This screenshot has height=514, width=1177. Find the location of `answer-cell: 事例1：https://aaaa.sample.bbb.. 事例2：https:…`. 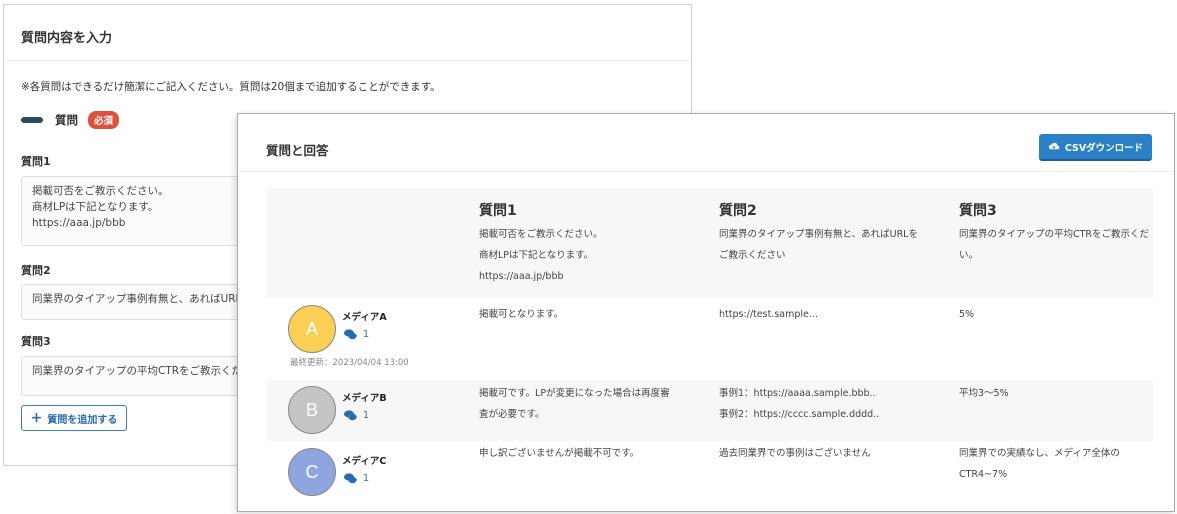

answer-cell: 事例1：https://aaaa.sample.bbb.. 事例2：https:… is located at coordinates (799, 404).